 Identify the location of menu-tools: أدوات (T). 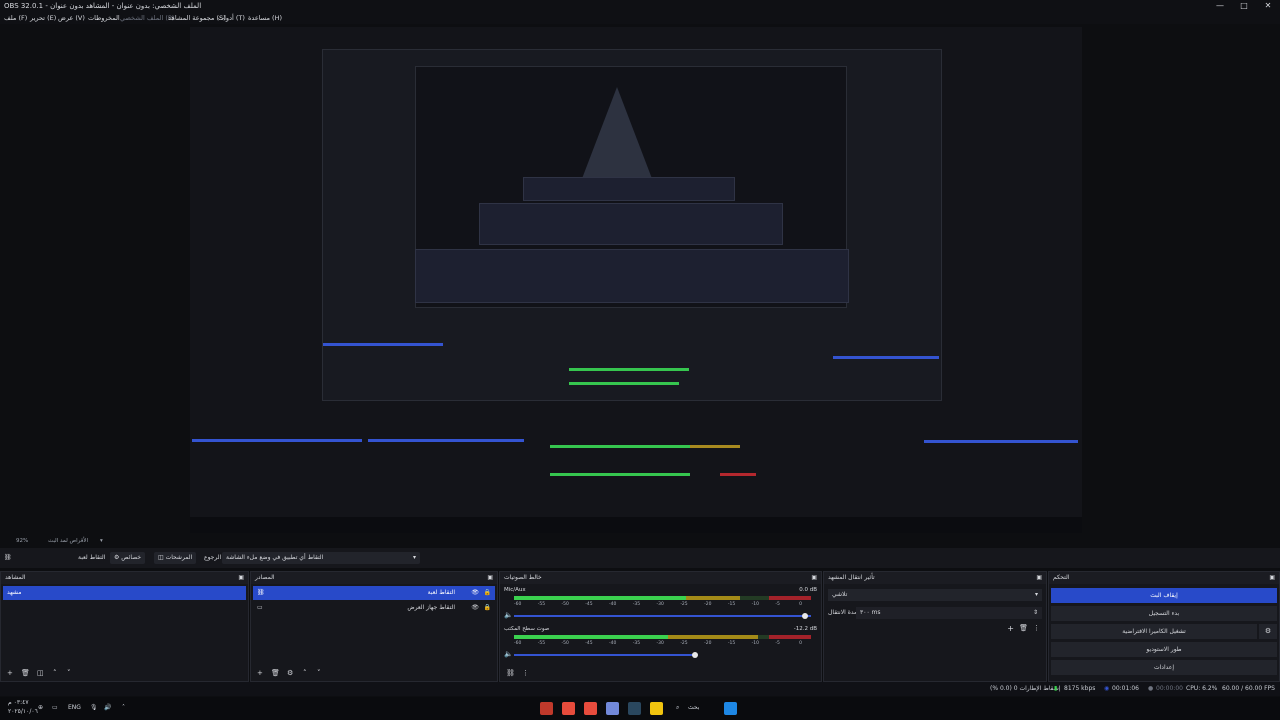
(231, 18).